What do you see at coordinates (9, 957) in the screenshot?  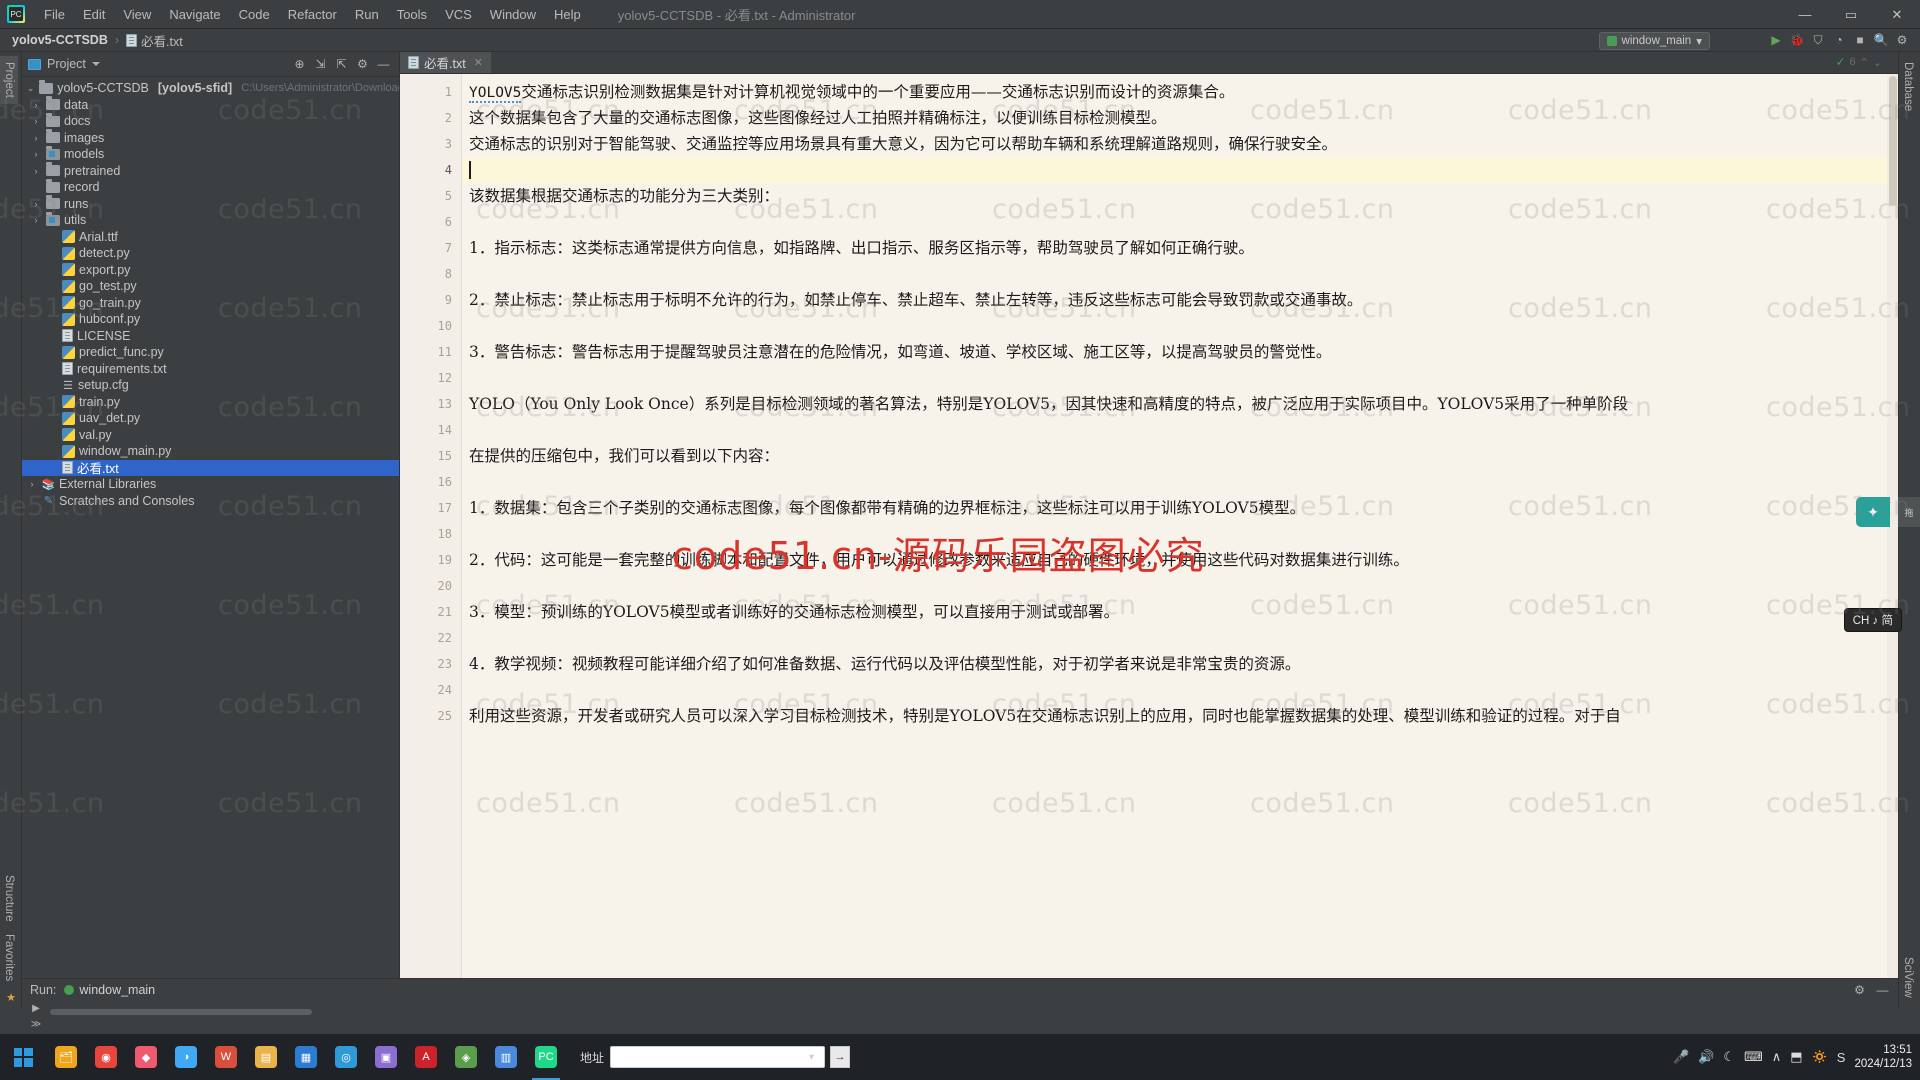 I see `tool-tab-favorites: Favorites` at bounding box center [9, 957].